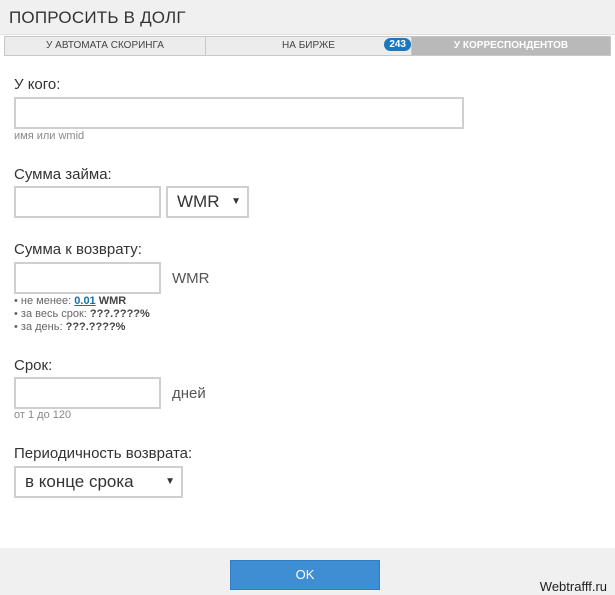 This screenshot has height=595, width=615. I want to click on total-rate-value: ???.????%, so click(119, 314).